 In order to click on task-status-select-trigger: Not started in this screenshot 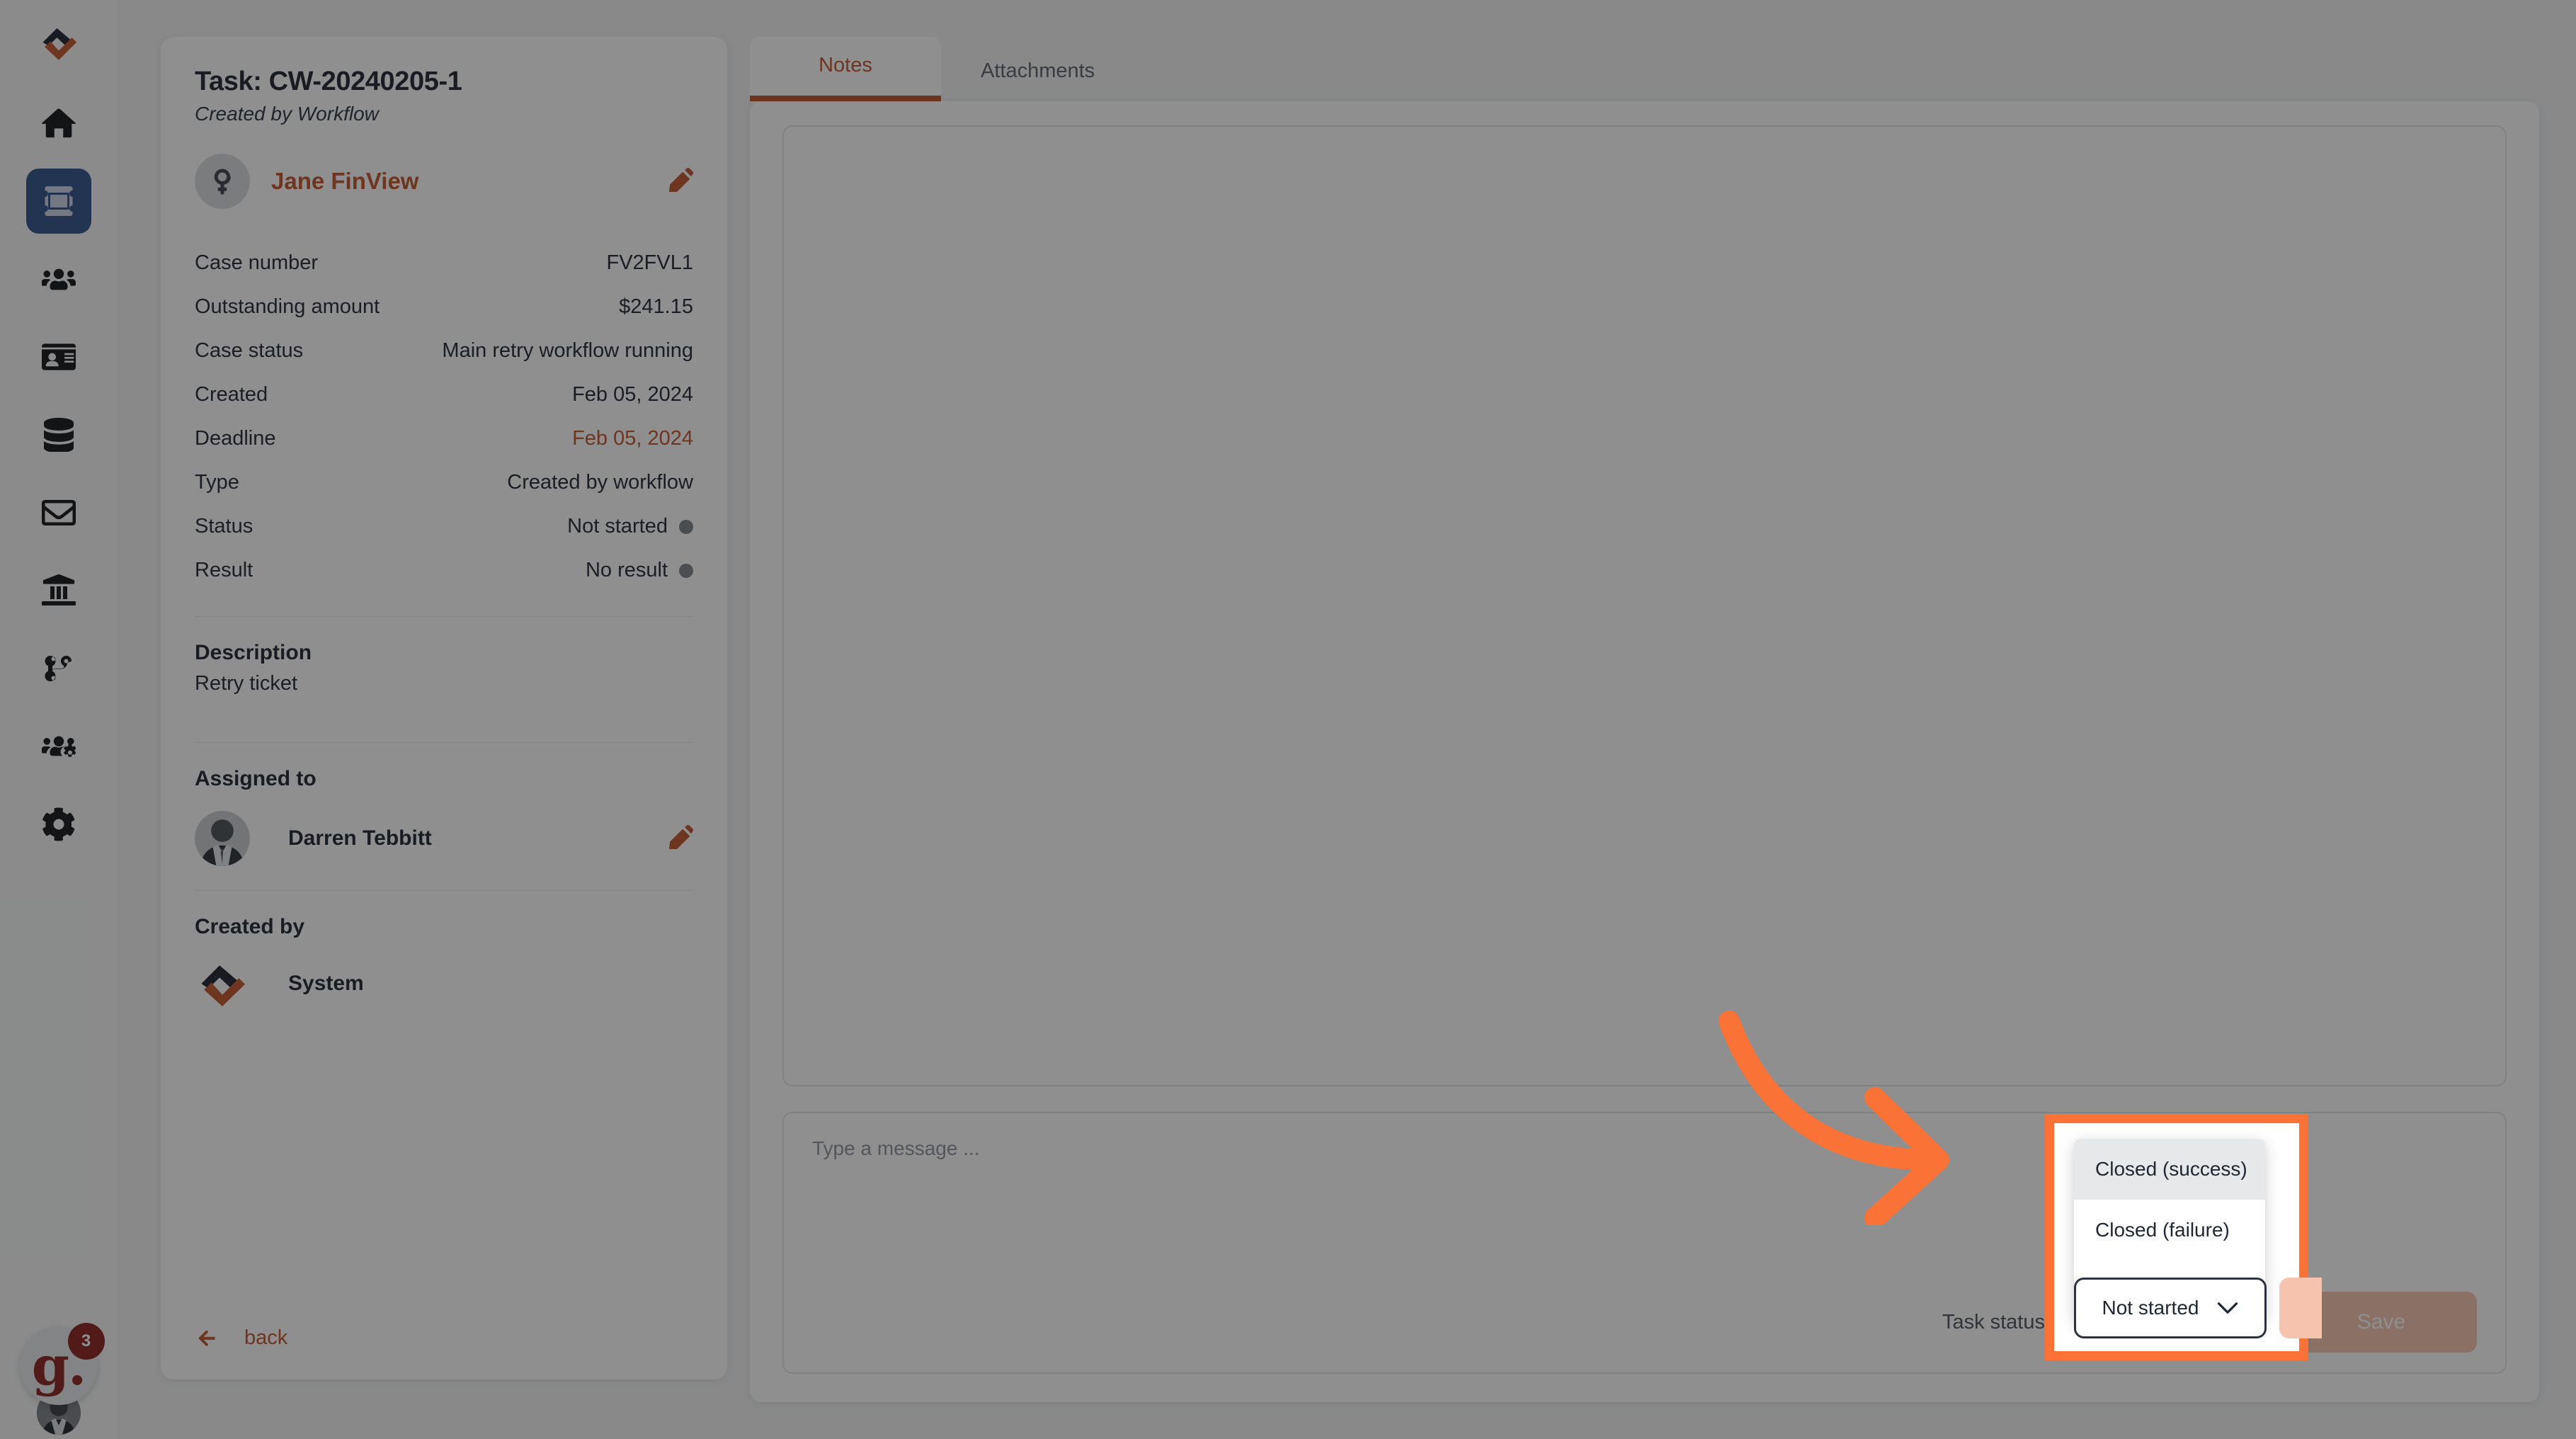, I will do `click(2170, 1308)`.